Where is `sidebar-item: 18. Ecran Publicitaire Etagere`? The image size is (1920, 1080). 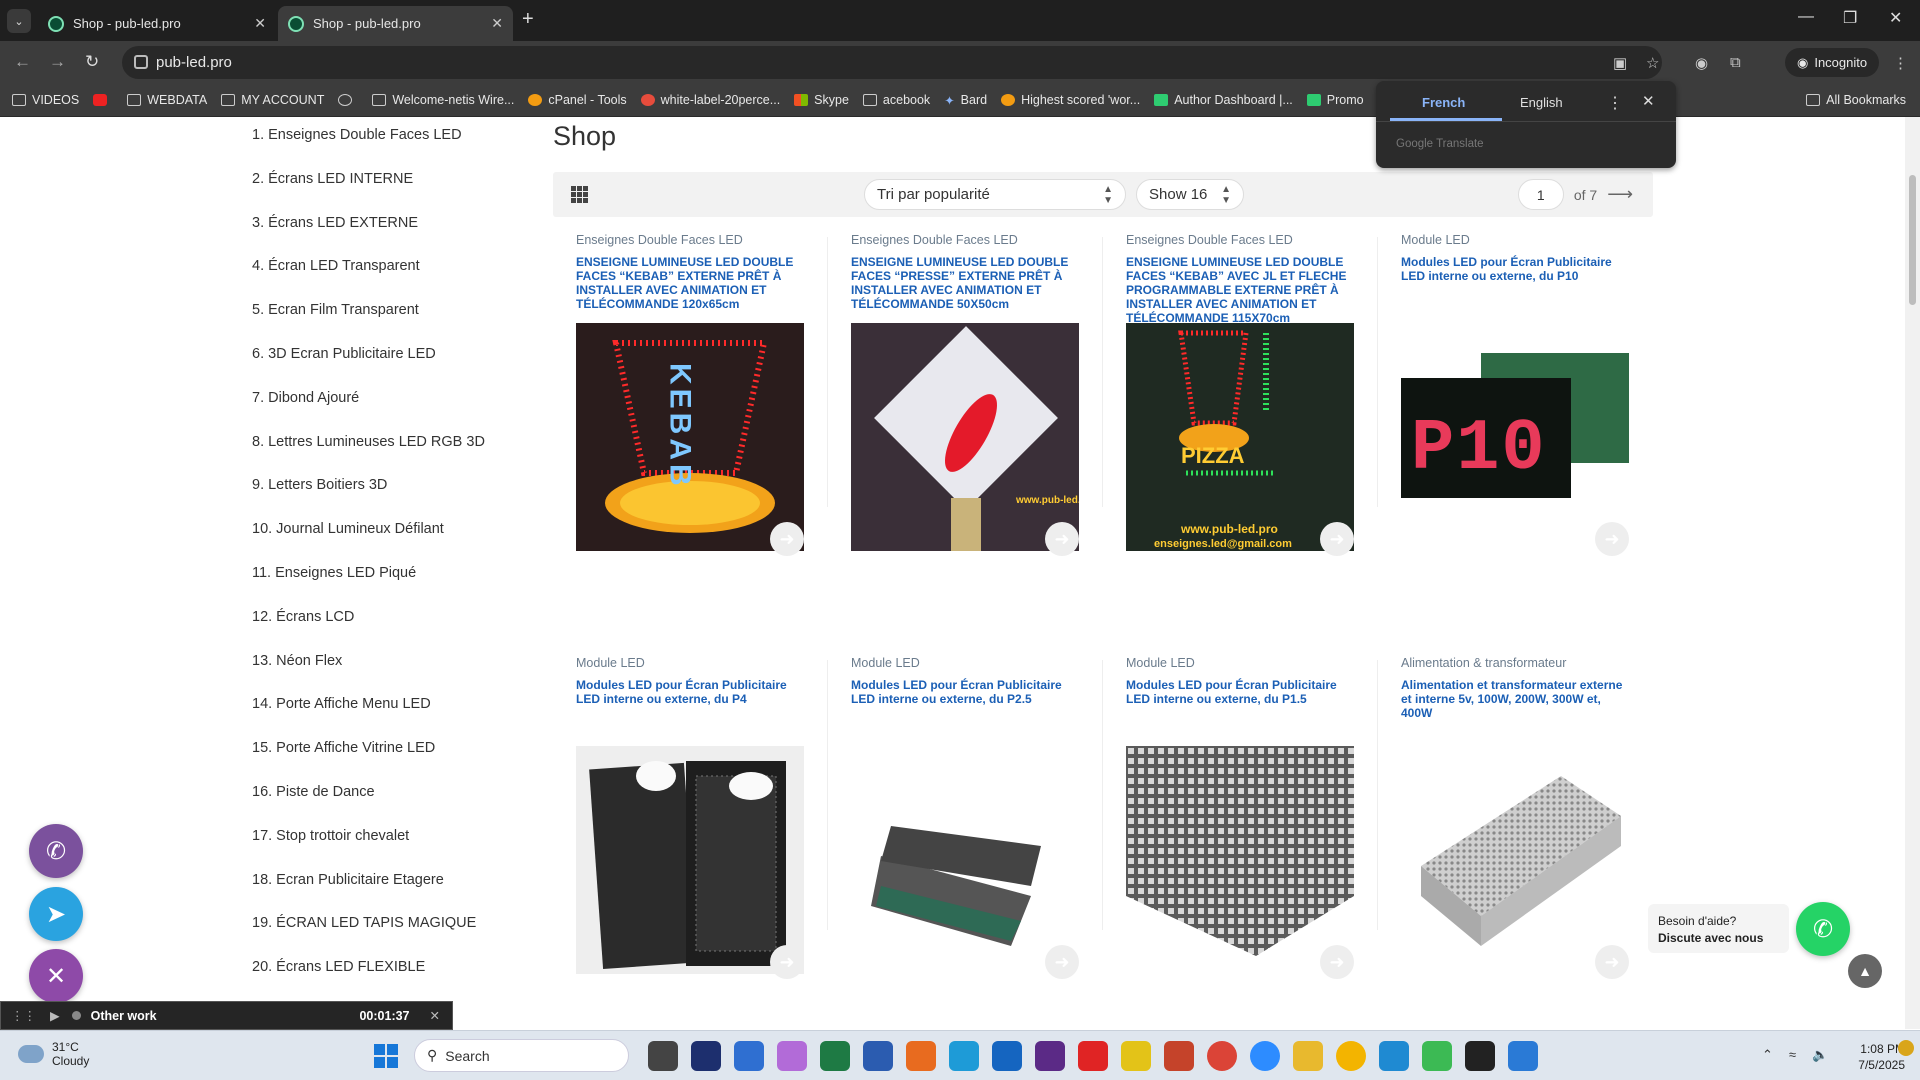
sidebar-item: 18. Ecran Publicitaire Etagere is located at coordinates (392, 884).